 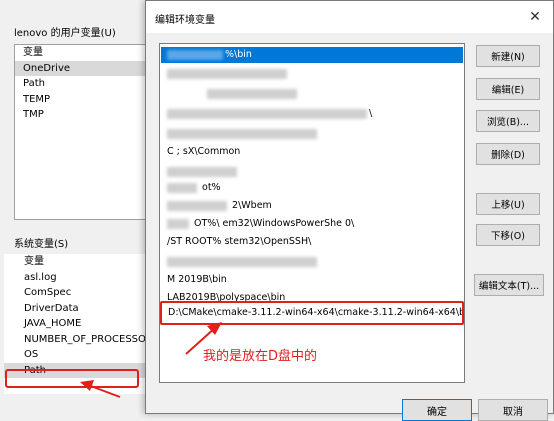 I want to click on arrow-to-path-var, so click(x=104, y=391).